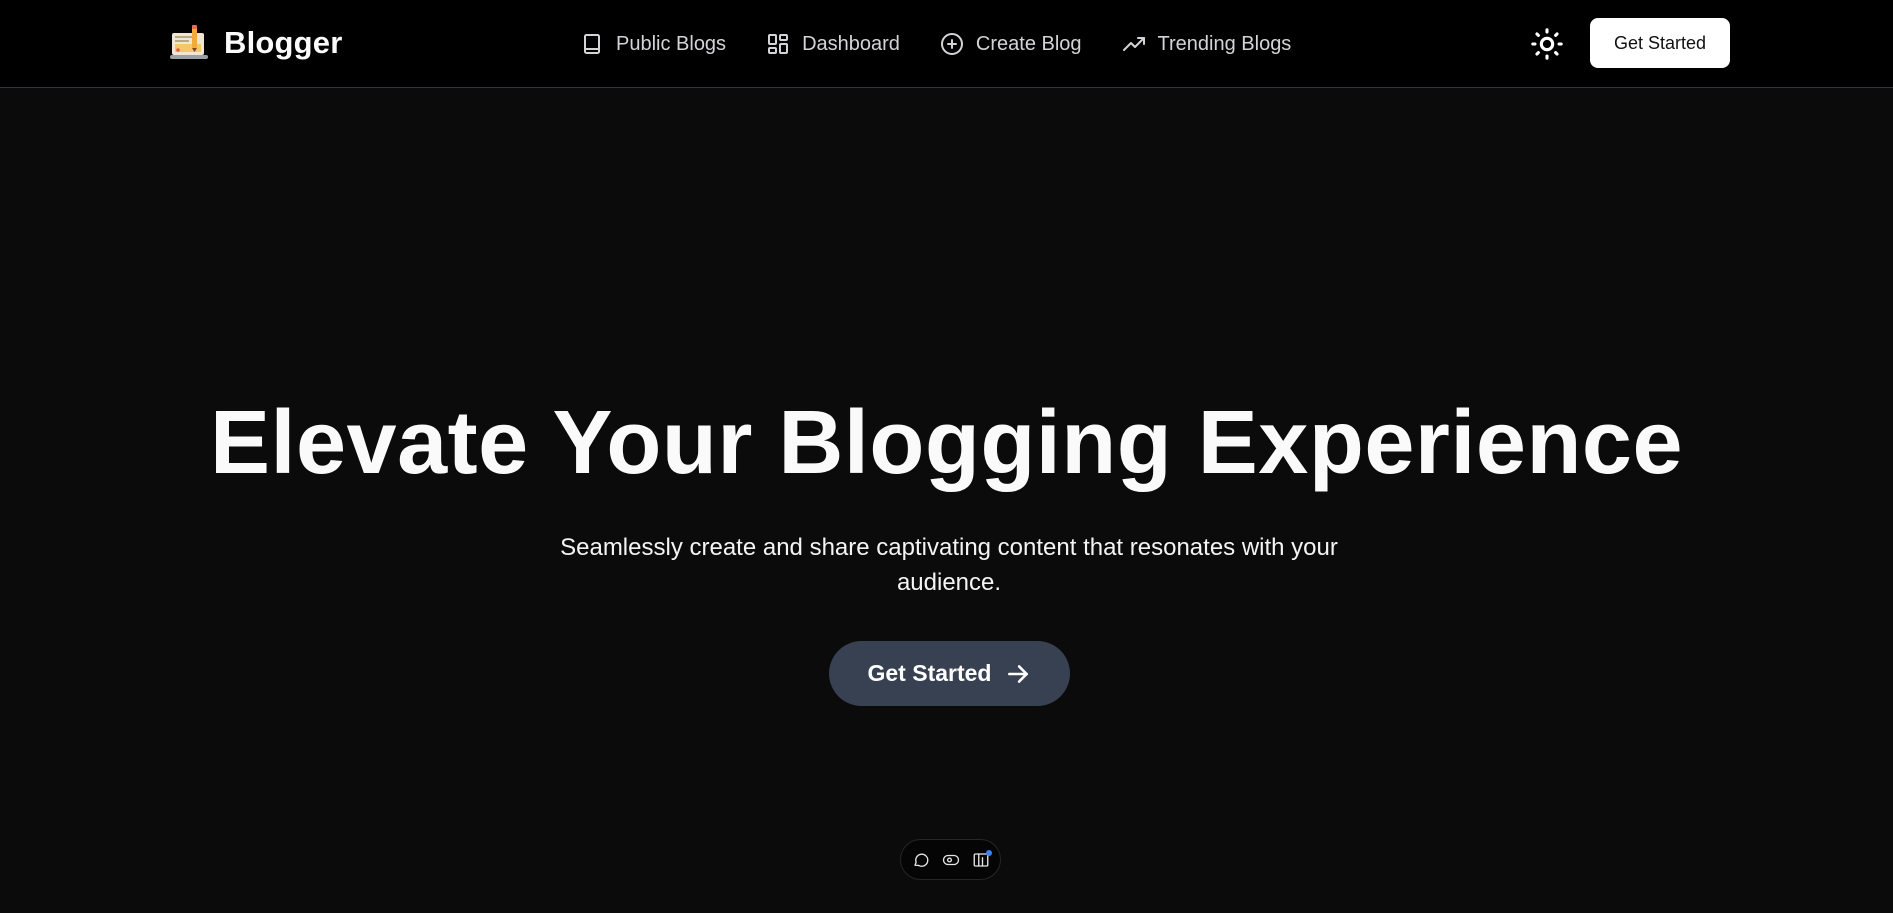  What do you see at coordinates (988, 852) in the screenshot?
I see `notification-dot` at bounding box center [988, 852].